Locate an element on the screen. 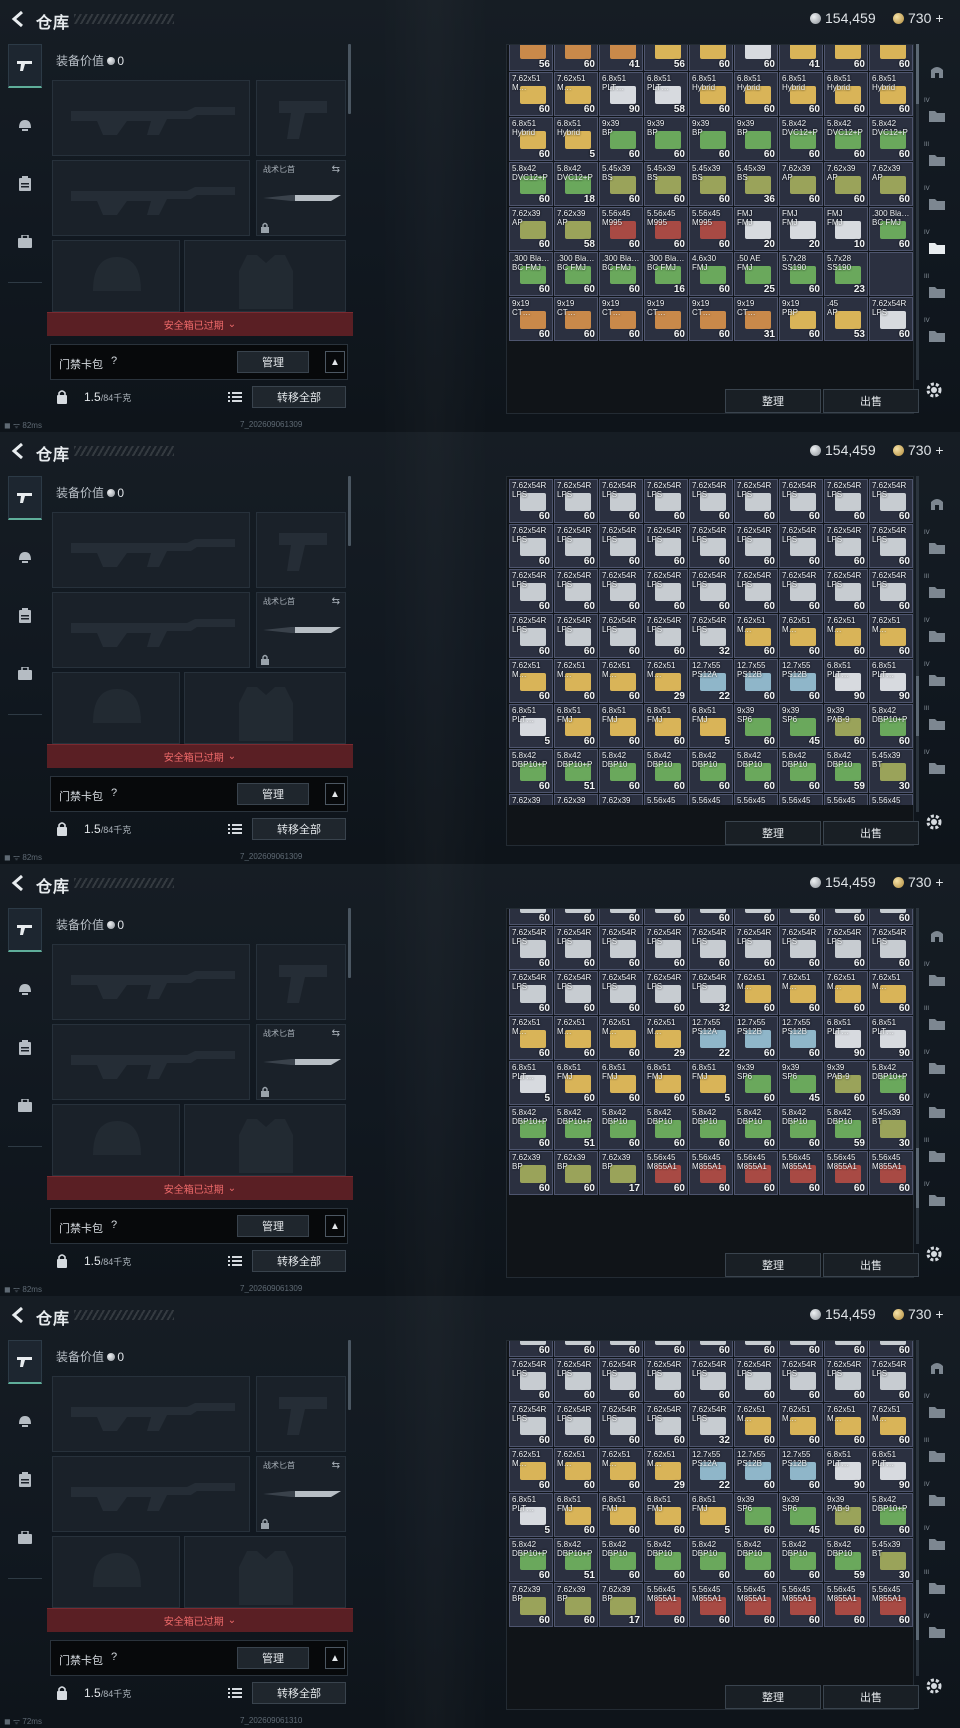 This screenshot has width=960, height=1728. ammo-item: 5.56x45 M995 60 is located at coordinates (621, 229).